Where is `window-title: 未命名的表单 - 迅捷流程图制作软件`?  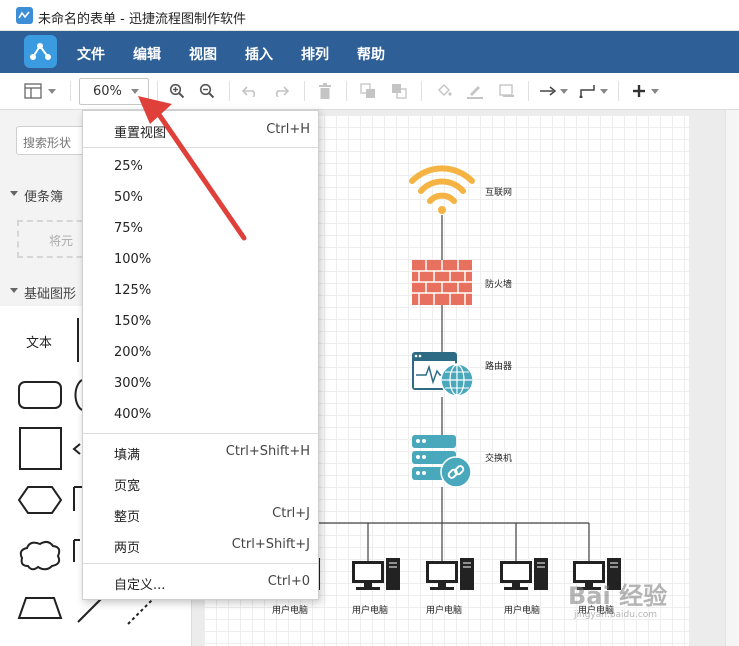 window-title: 未命名的表单 - 迅捷流程图制作软件 is located at coordinates (142, 19).